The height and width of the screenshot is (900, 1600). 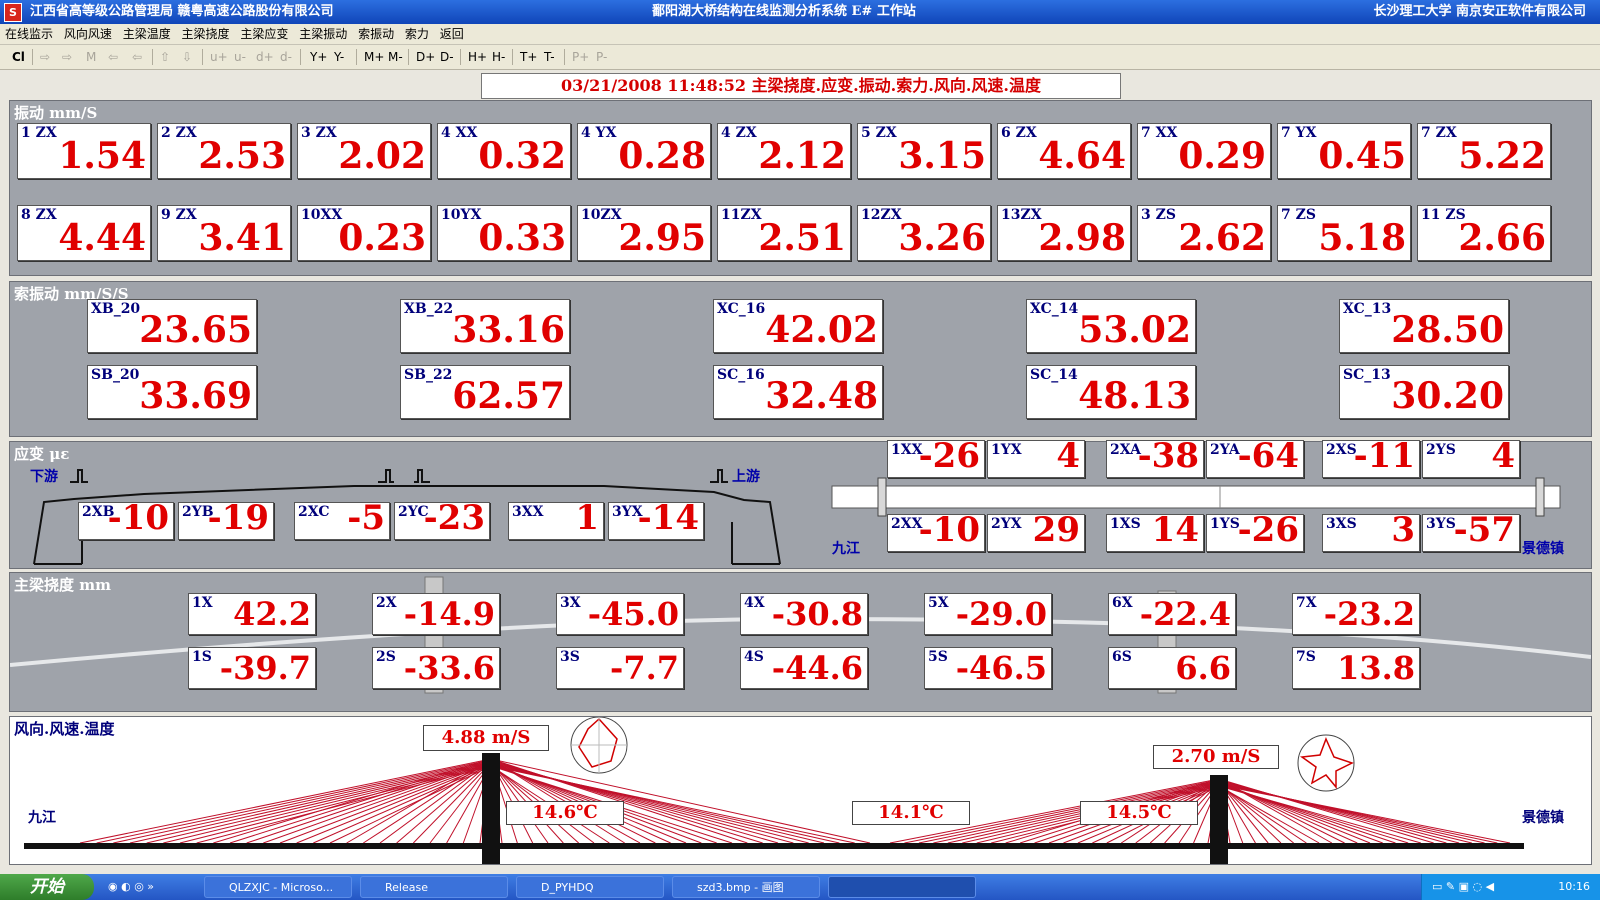 What do you see at coordinates (1463, 886) in the screenshot?
I see `tray-icons: ▭ ✎ ▣ ◌ ◀` at bounding box center [1463, 886].